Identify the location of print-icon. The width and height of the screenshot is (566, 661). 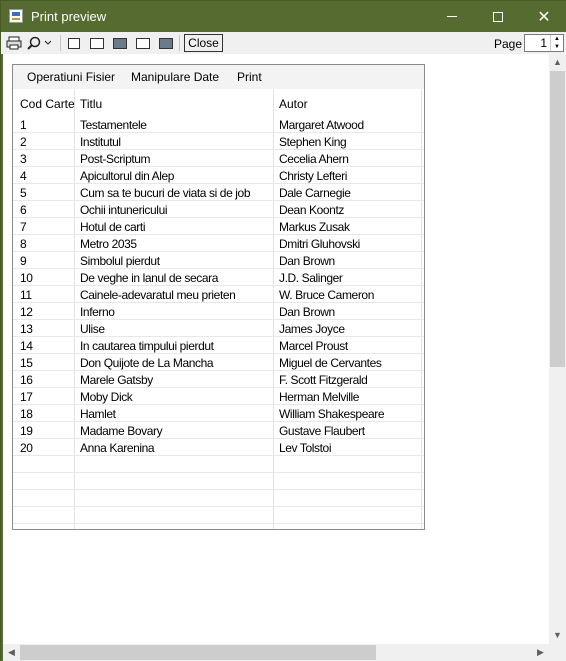
(14, 43).